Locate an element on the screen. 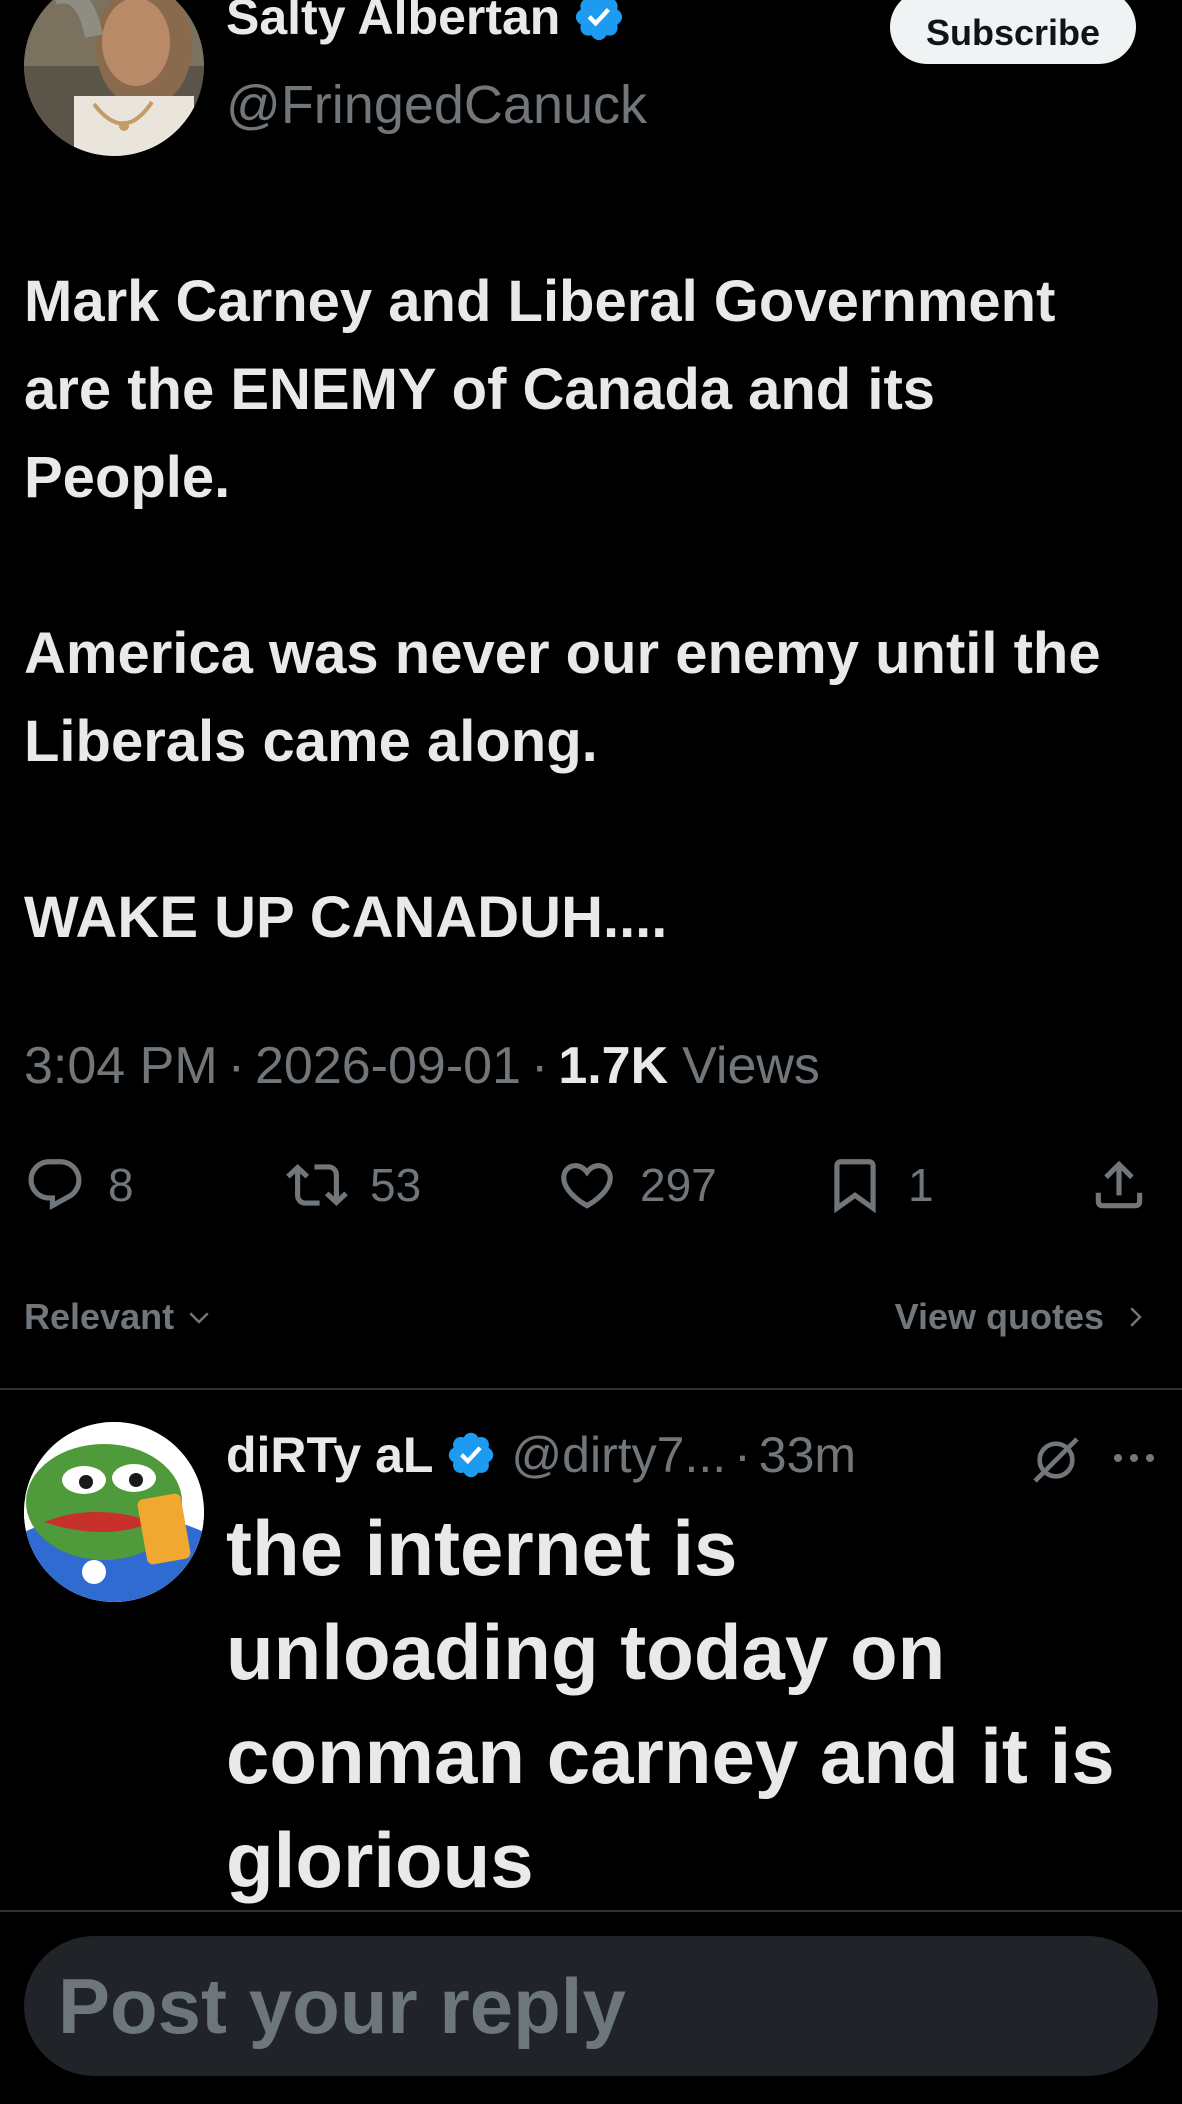 This screenshot has height=2104, width=1182. reply-header: diRTy aL @dirty7... · 33m is located at coordinates (541, 1455).